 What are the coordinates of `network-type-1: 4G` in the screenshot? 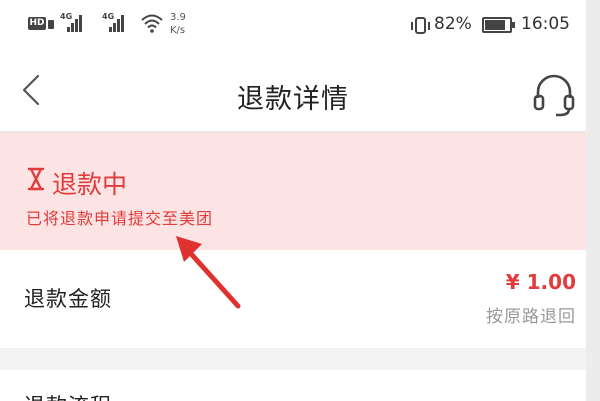 It's located at (66, 16).